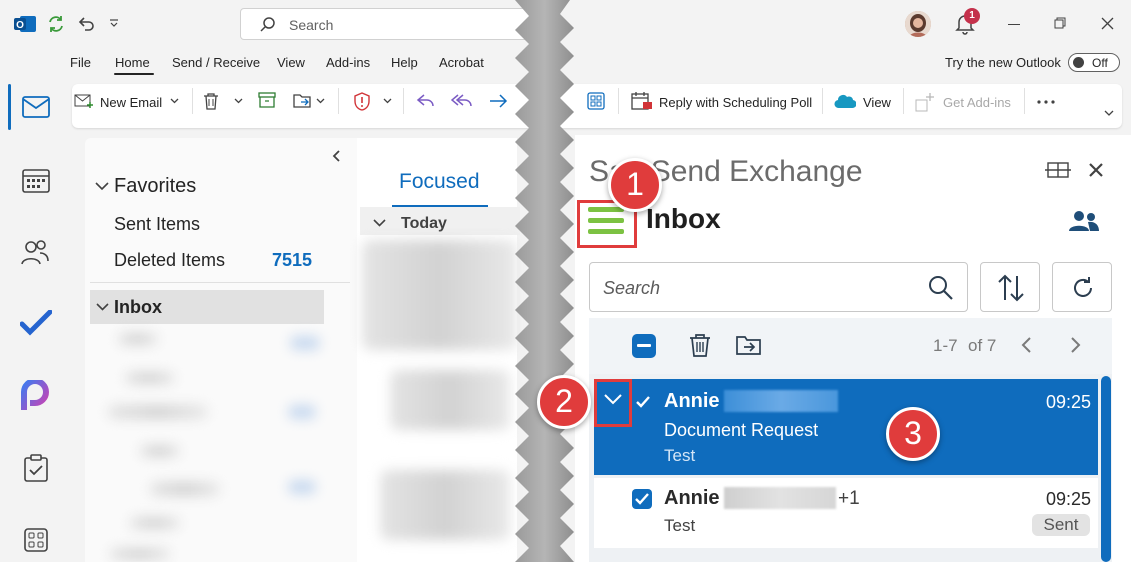  What do you see at coordinates (1047, 102) in the screenshot?
I see `more-options-icon` at bounding box center [1047, 102].